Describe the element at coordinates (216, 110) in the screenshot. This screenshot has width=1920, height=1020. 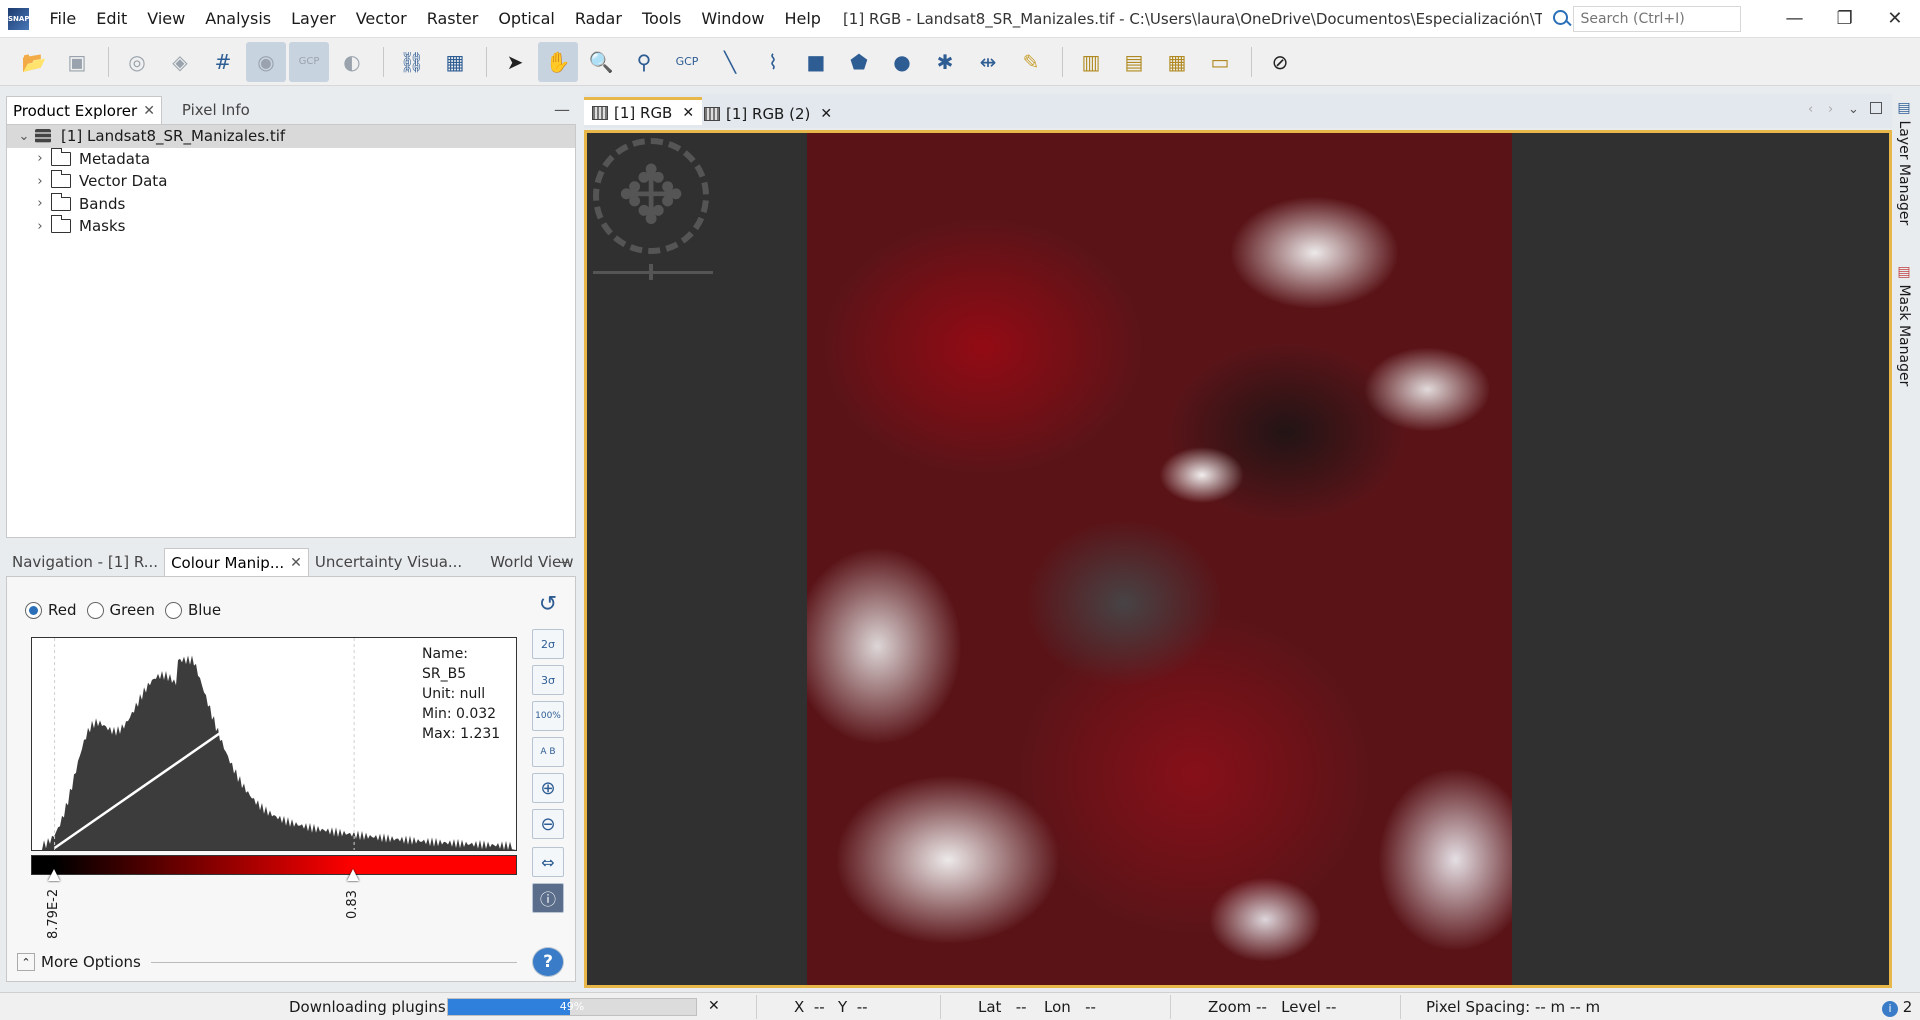
I see `tab-pixel-info: Pixel Info` at that location.